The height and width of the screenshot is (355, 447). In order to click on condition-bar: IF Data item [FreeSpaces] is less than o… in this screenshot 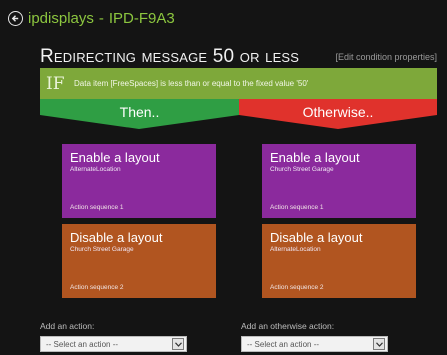, I will do `click(238, 83)`.